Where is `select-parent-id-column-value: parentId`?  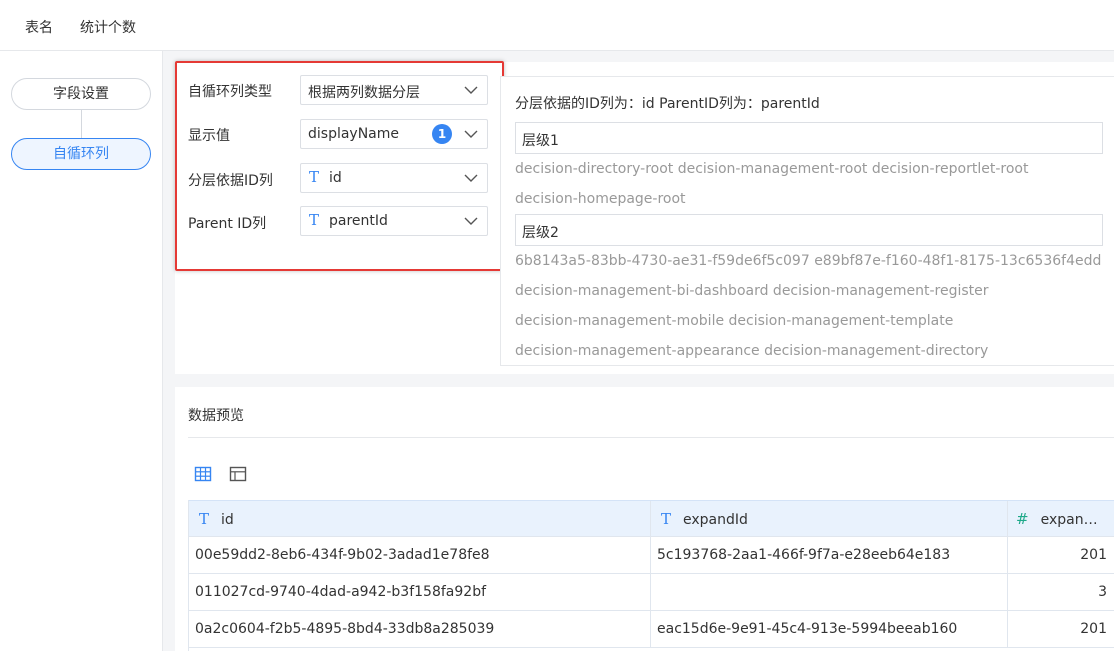 select-parent-id-column-value: parentId is located at coordinates (358, 221).